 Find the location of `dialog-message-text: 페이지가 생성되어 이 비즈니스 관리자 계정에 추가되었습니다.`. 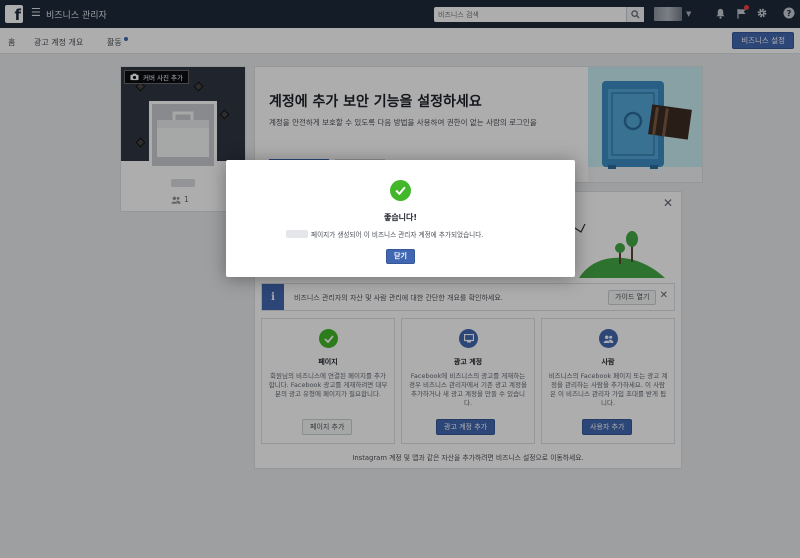

dialog-message-text: 페이지가 생성되어 이 비즈니스 관리자 계정에 추가되었습니다. is located at coordinates (397, 235).